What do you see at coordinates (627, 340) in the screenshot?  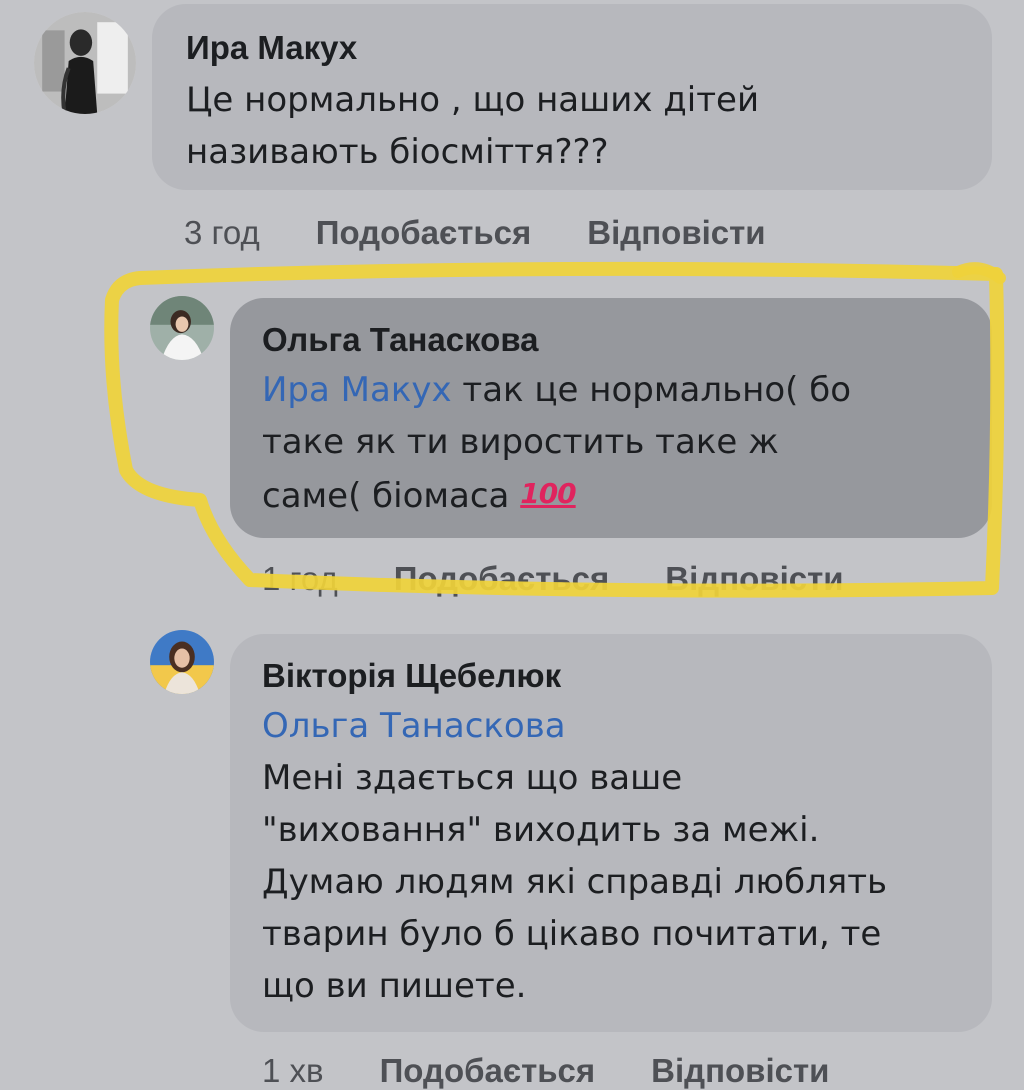 I see `comment-author: Ольга Танаскова` at bounding box center [627, 340].